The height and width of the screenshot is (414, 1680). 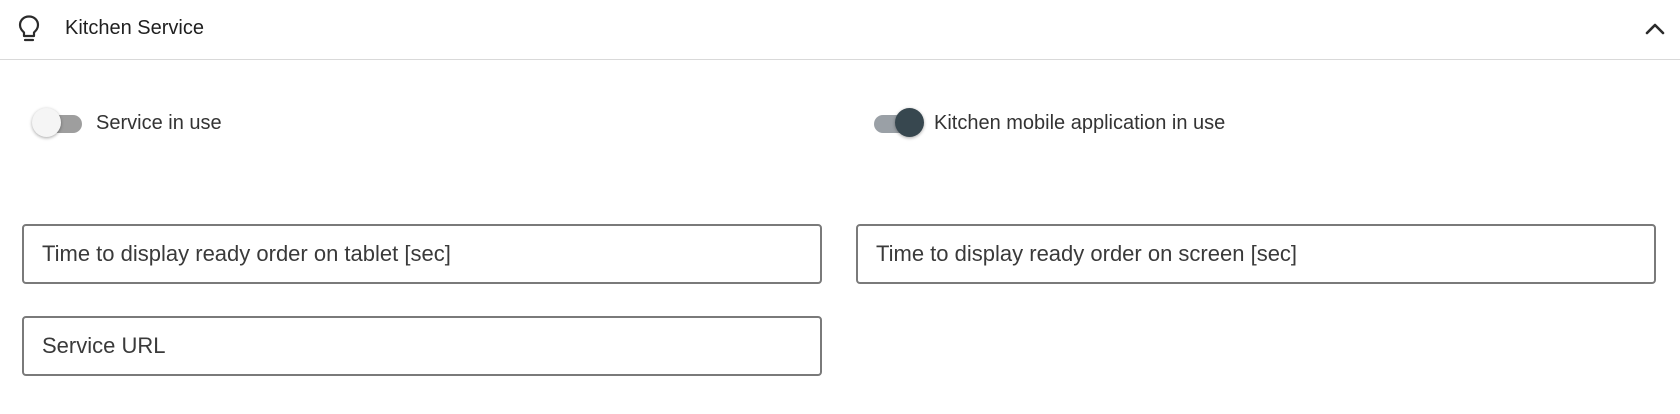 I want to click on tablet-display-time-field, so click(x=422, y=254).